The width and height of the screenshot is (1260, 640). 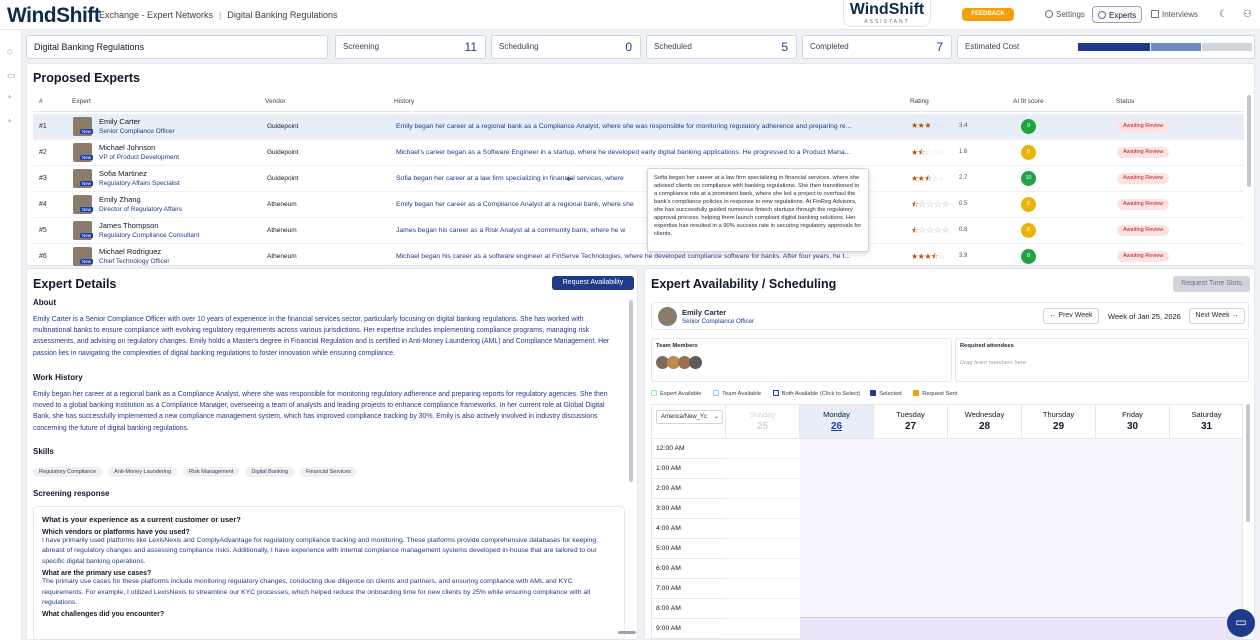 I want to click on ai-fit-score-badge: 9, so click(x=1028, y=126).